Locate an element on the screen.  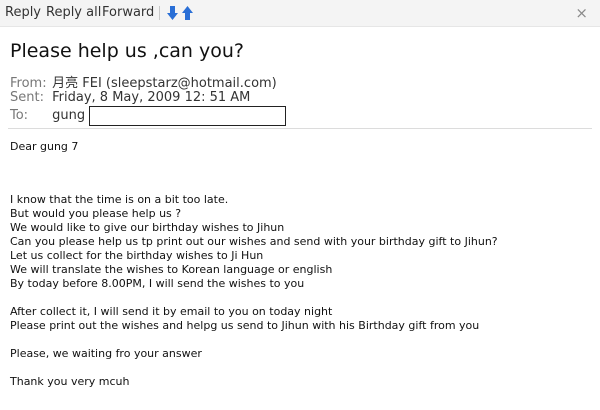
sent-value: Friday, 8 May, 2009 12: 51 AM is located at coordinates (151, 97).